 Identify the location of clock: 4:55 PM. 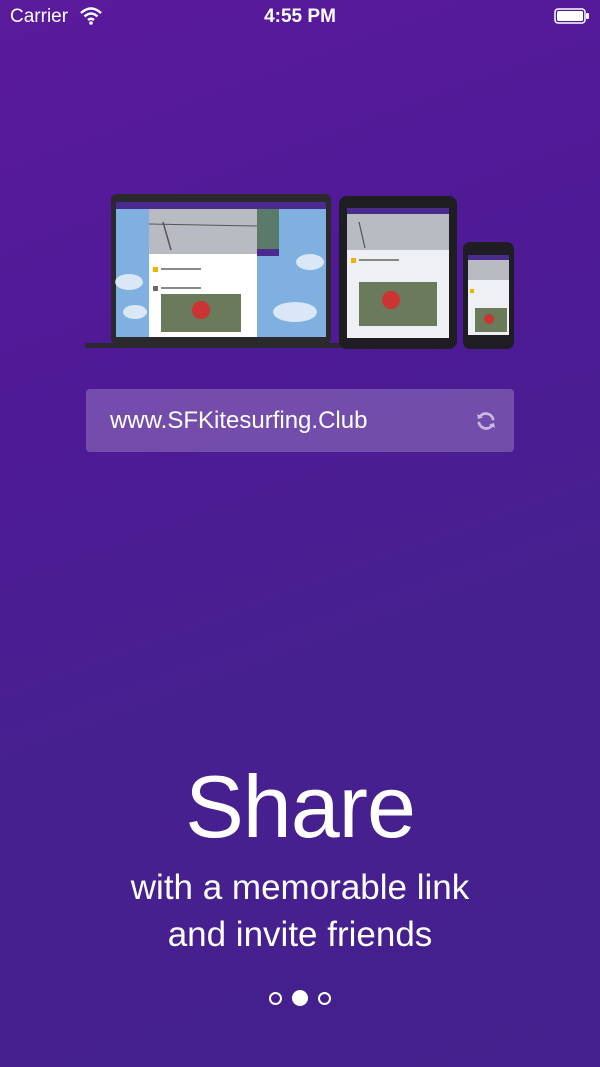
(300, 16).